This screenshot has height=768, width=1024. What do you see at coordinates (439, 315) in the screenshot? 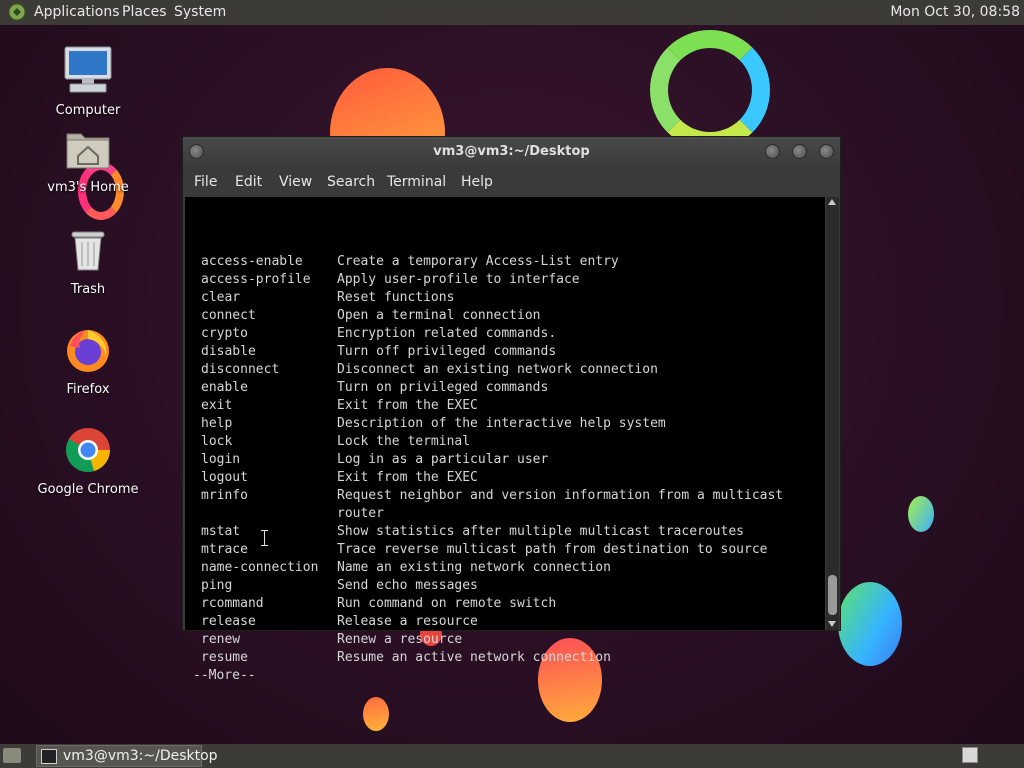
I see `command-description: Open a terminal connection` at bounding box center [439, 315].